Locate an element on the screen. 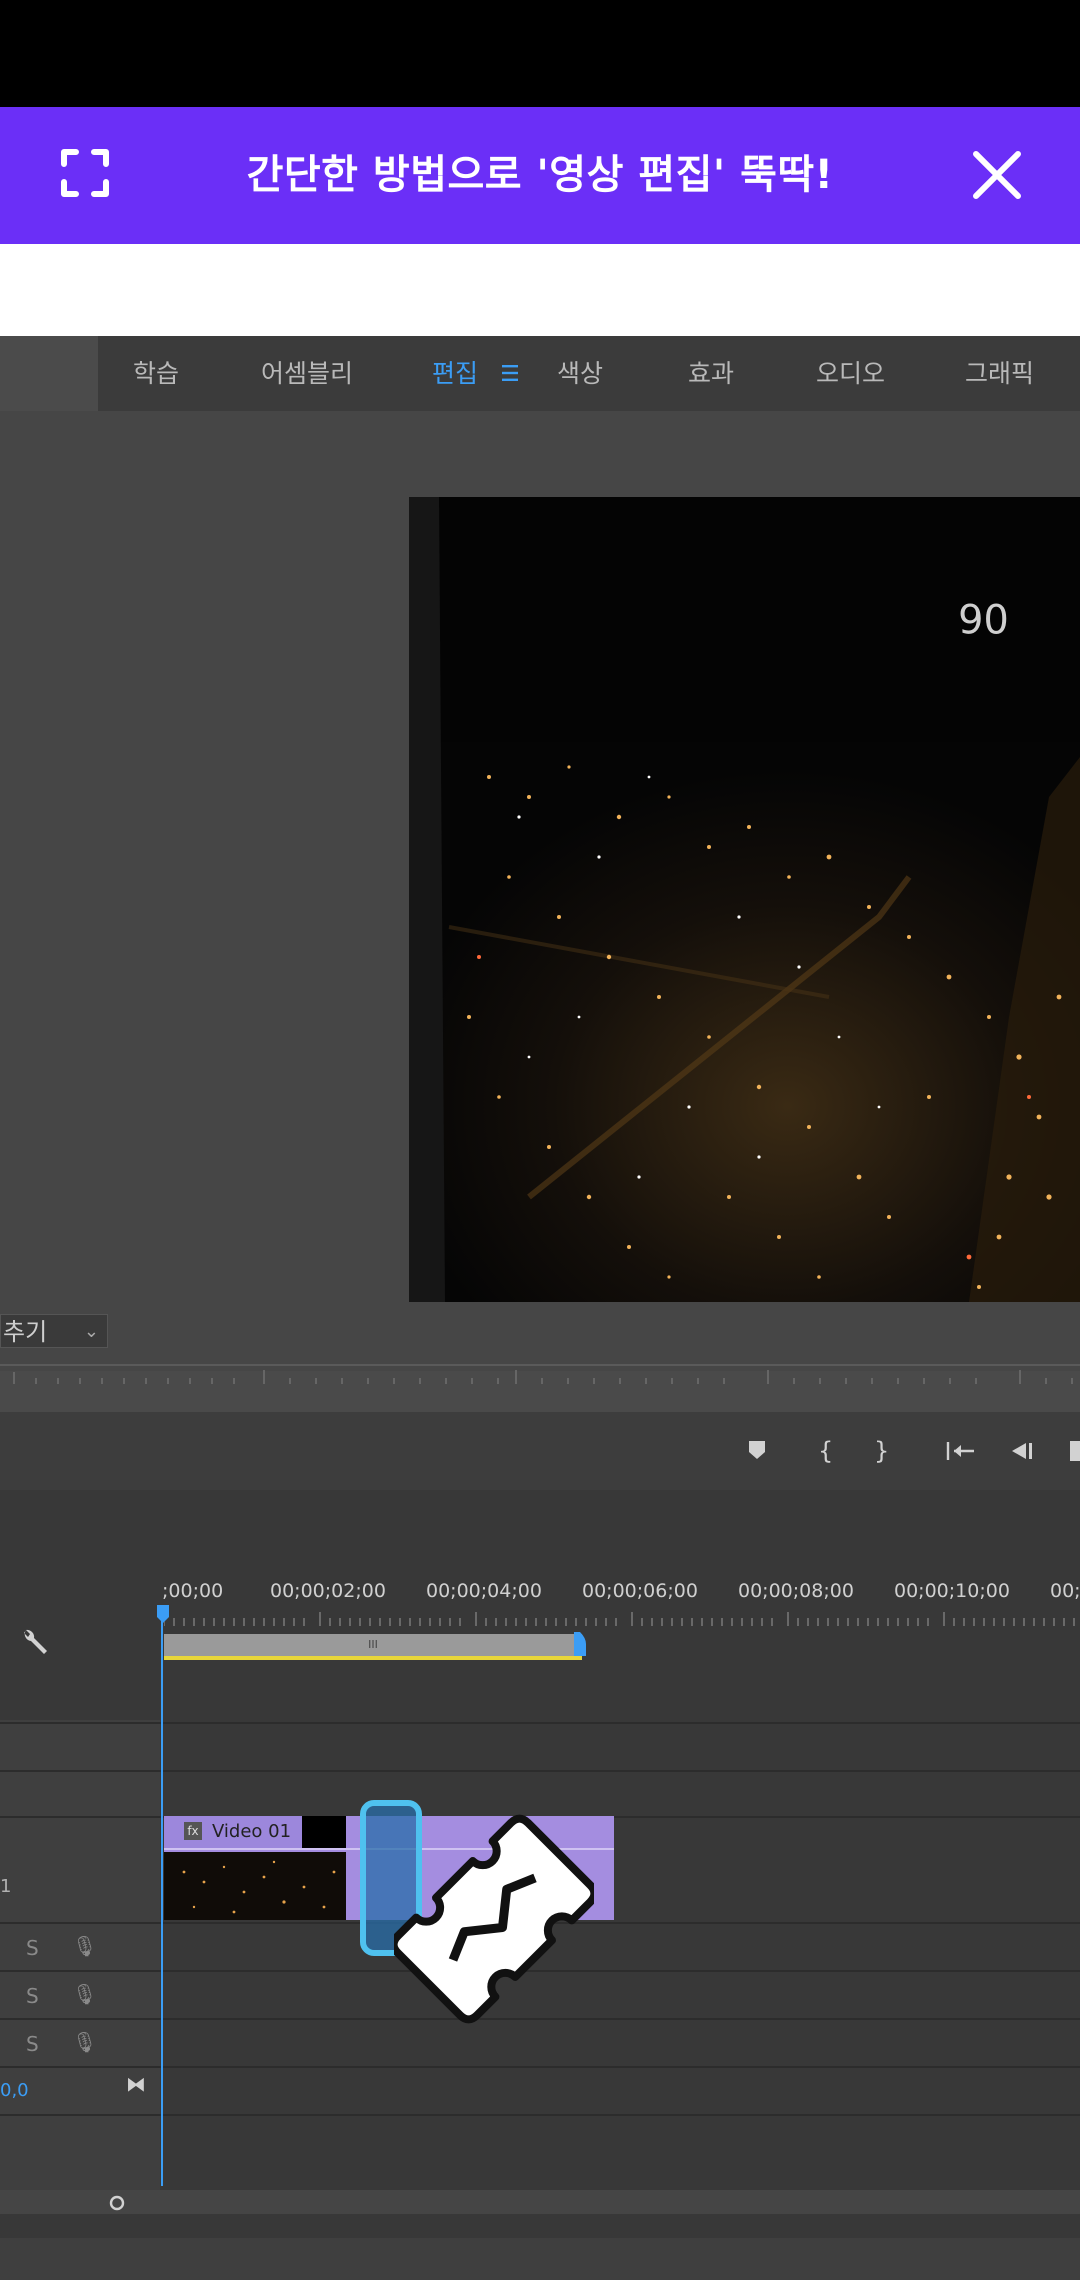  fx-badge: fx is located at coordinates (193, 1831).